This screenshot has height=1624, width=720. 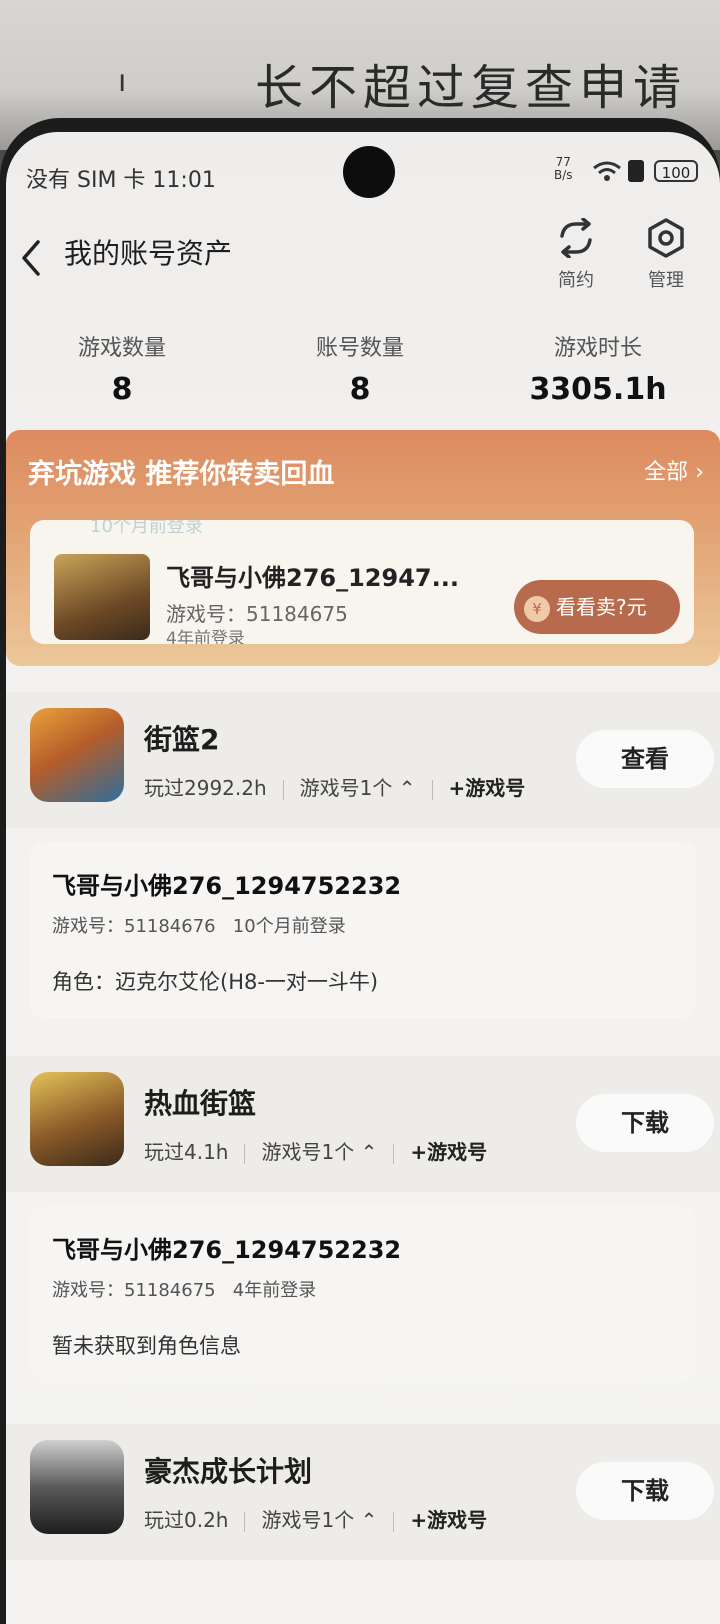 I want to click on network-speed: 77 B/s, so click(x=563, y=169).